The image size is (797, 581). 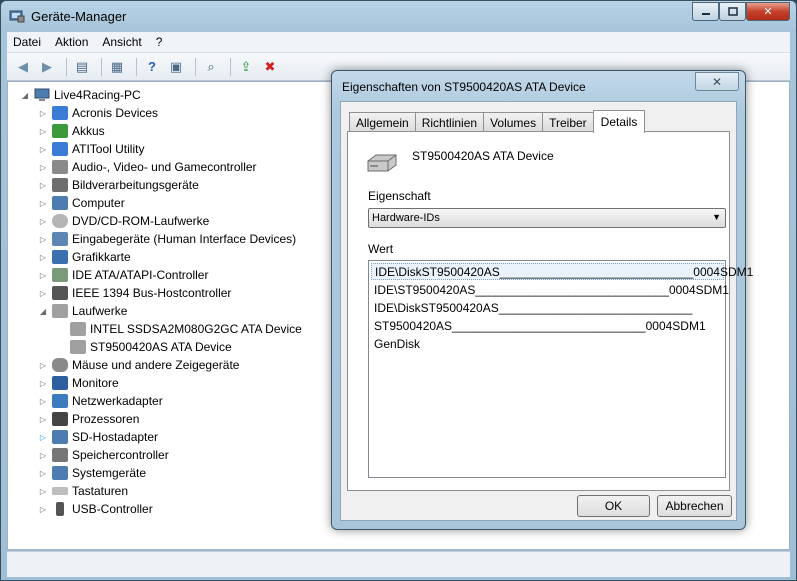 I want to click on tree-item-label: Netzwerkadapter, so click(x=117, y=401).